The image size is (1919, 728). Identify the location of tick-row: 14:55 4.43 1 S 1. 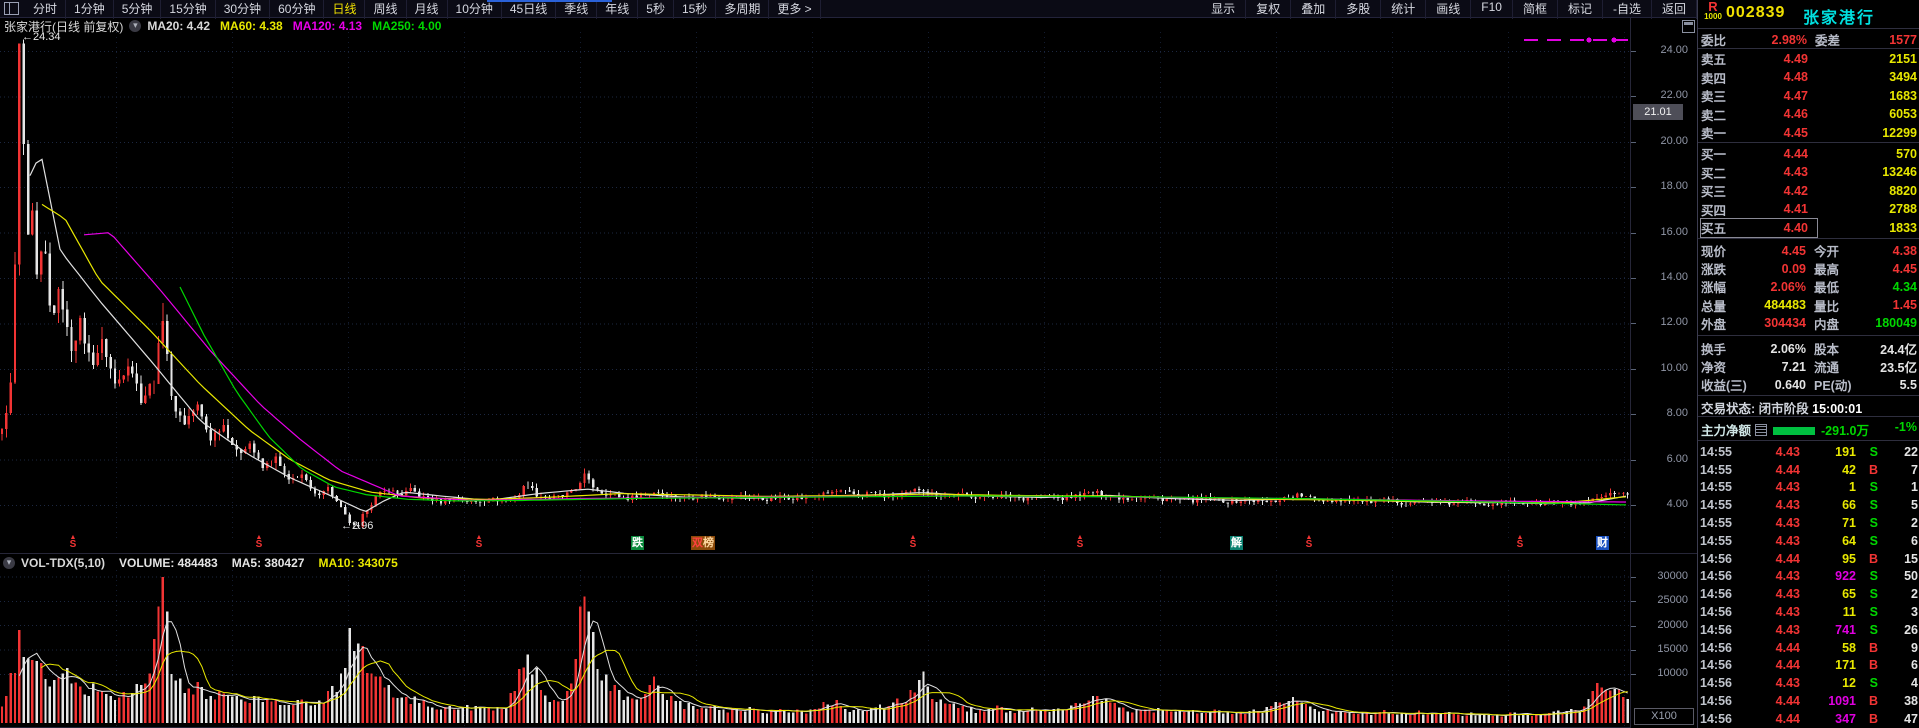
(1808, 488).